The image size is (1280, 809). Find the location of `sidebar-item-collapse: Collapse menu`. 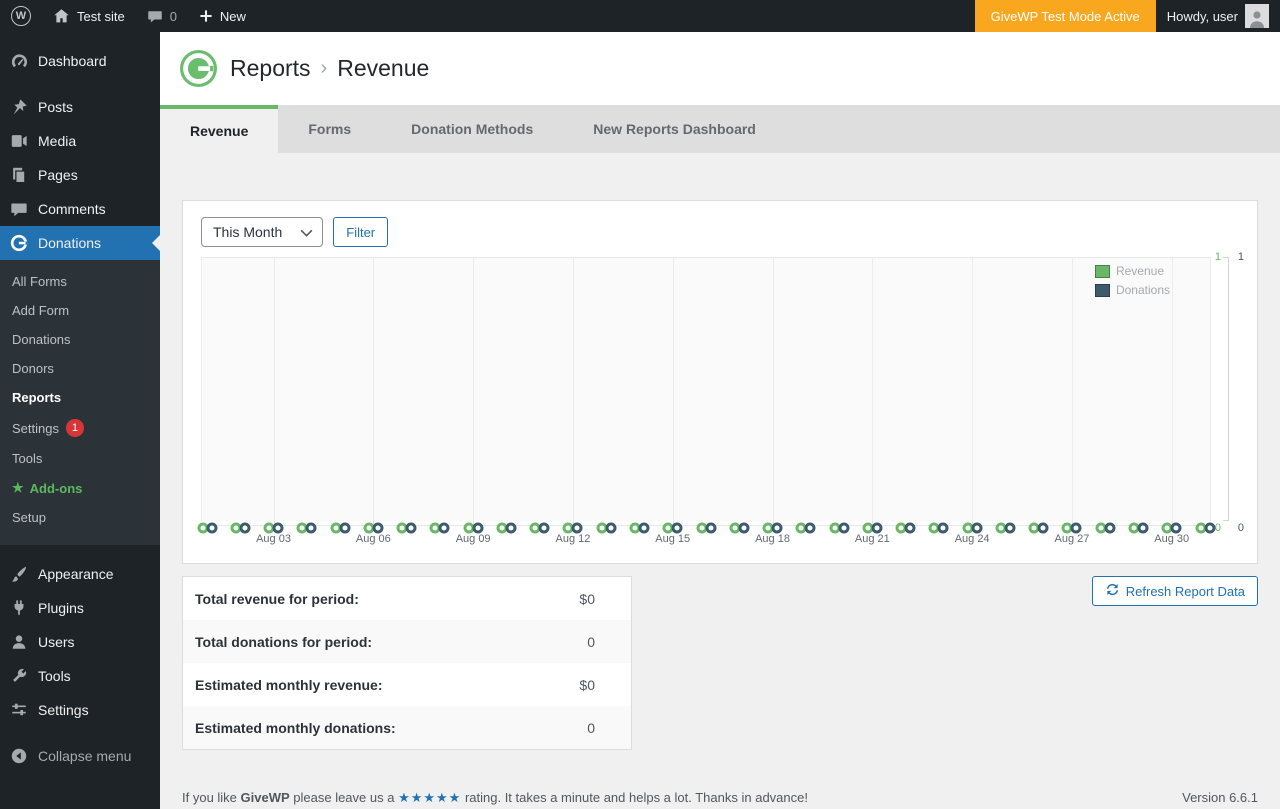

sidebar-item-collapse: Collapse menu is located at coordinates (80, 756).